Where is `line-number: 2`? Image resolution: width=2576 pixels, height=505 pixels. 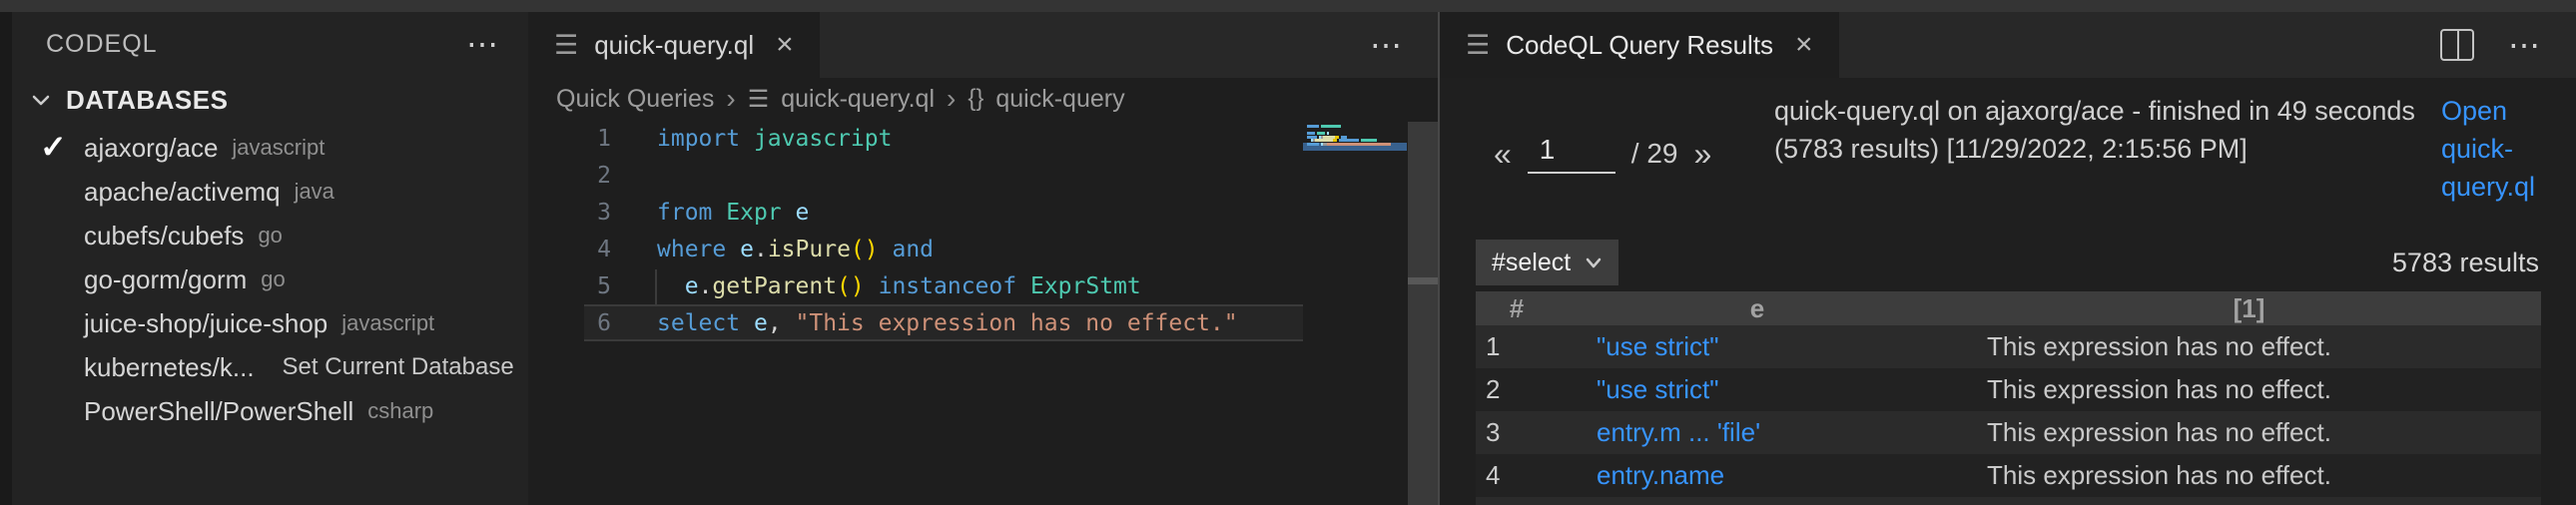
line-number: 2 is located at coordinates (604, 175).